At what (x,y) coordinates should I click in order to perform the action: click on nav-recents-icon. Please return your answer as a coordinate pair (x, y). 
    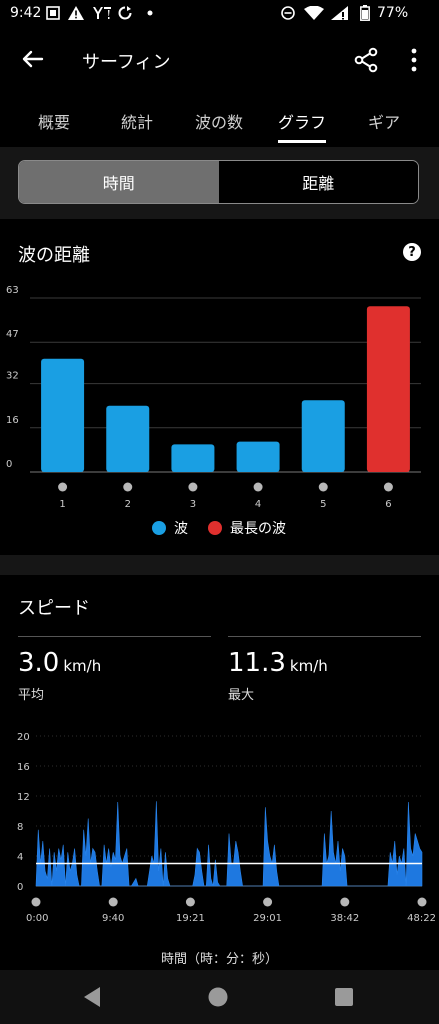
    Looking at the image, I should click on (344, 997).